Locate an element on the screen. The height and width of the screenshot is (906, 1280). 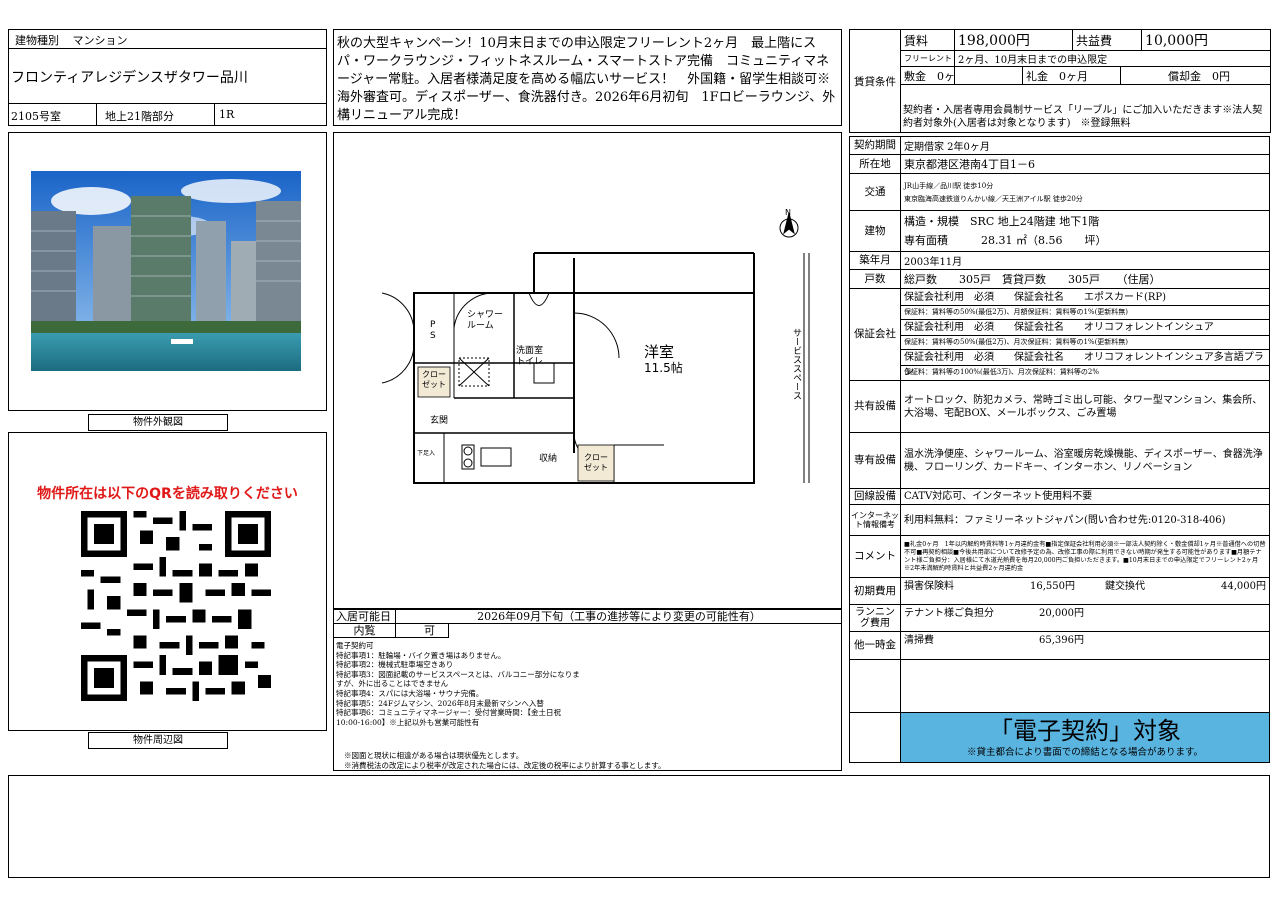
units-label: 戸数 is located at coordinates (875, 279).